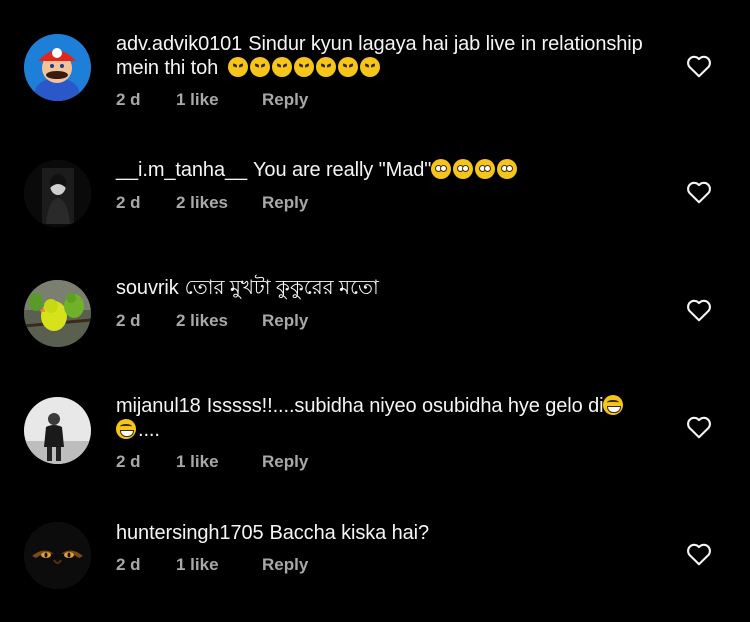 This screenshot has width=750, height=622. What do you see at coordinates (475, 170) in the screenshot?
I see `flushed-emoji-icon` at bounding box center [475, 170].